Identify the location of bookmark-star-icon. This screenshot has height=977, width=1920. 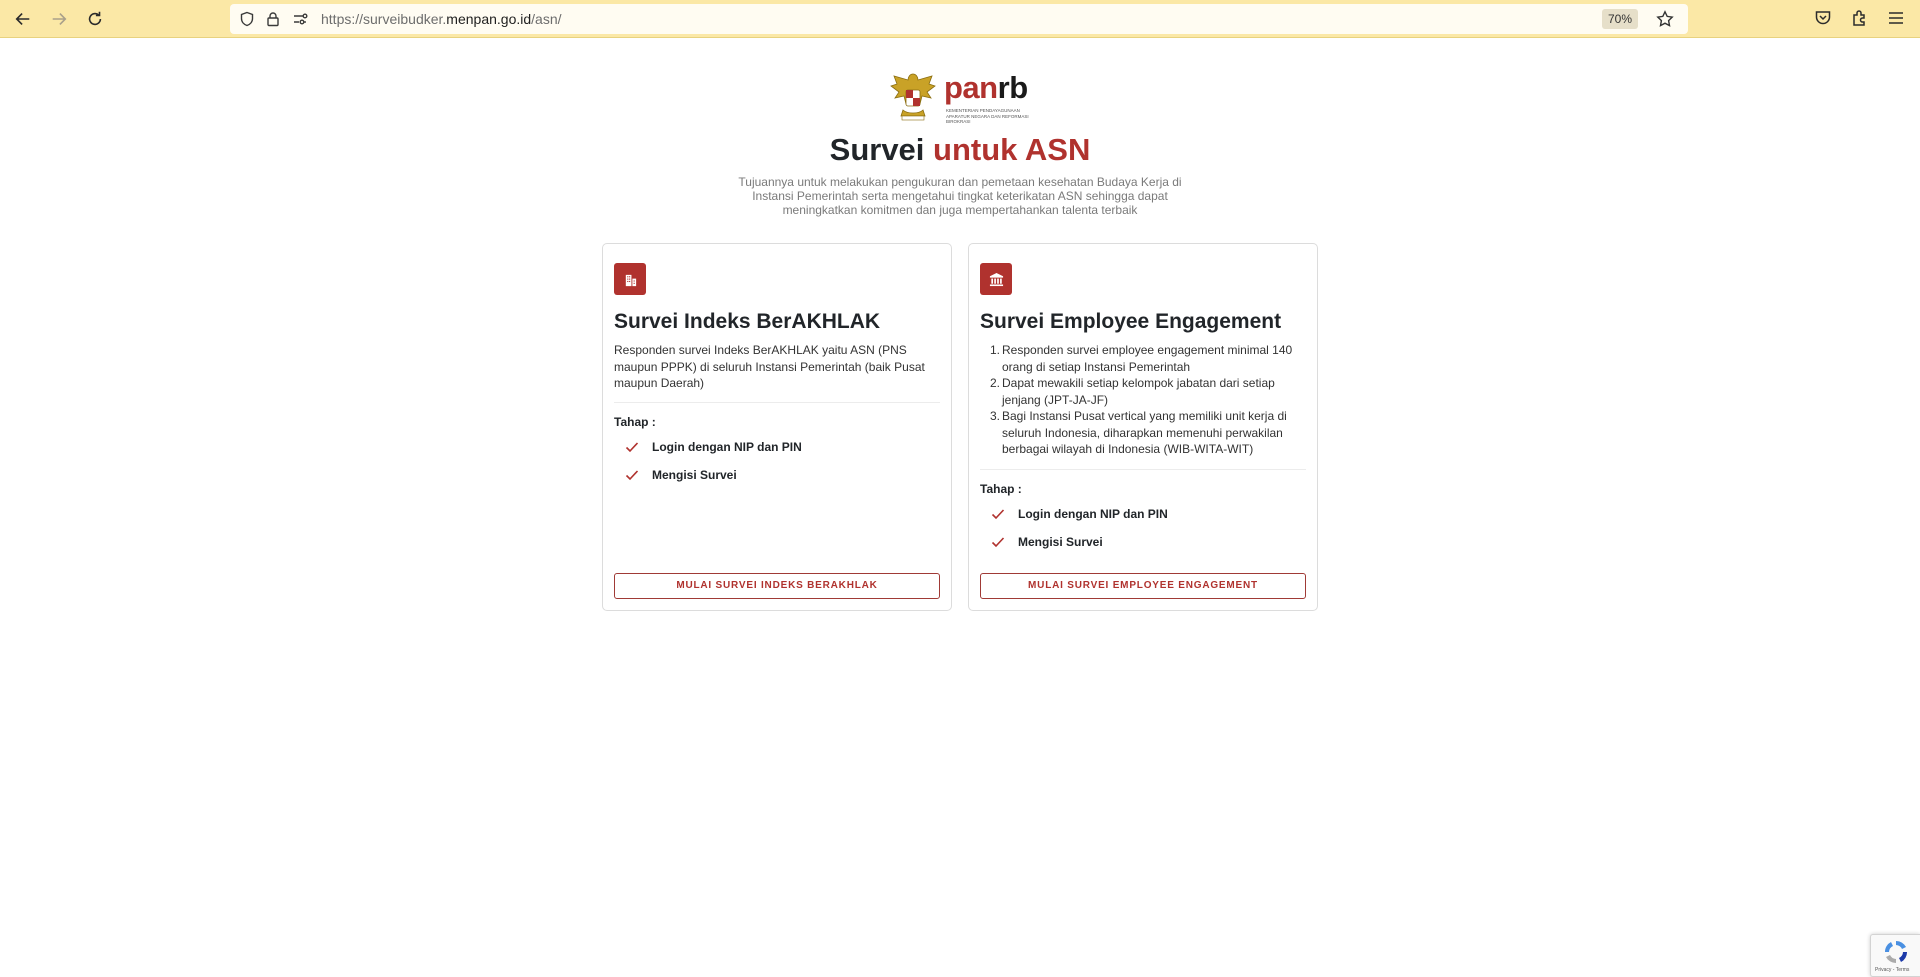
(1665, 19).